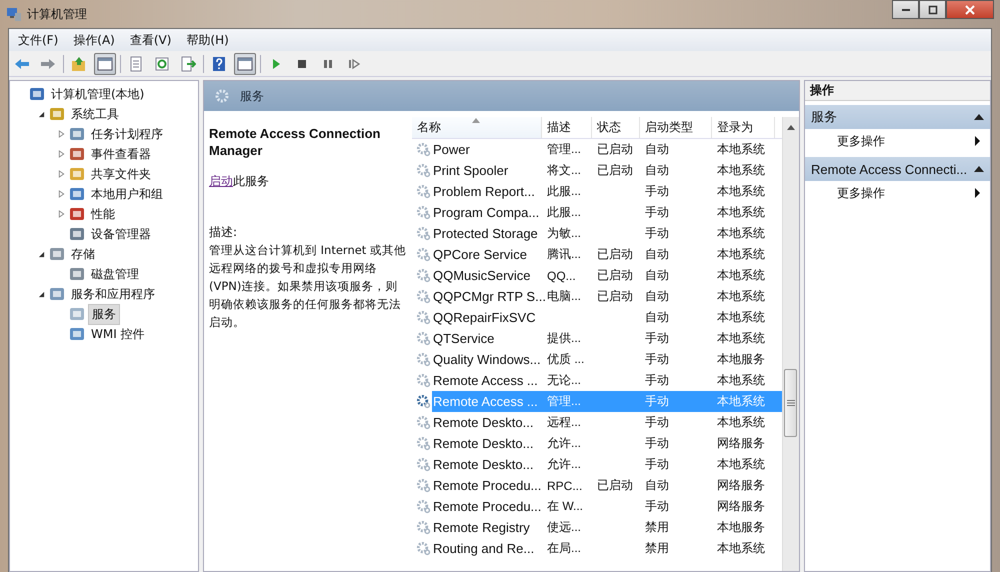 This screenshot has width=1000, height=572. What do you see at coordinates (597, 359) in the screenshot?
I see `table-row: Quality Windows... 优质 ... 手动 本地服务` at bounding box center [597, 359].